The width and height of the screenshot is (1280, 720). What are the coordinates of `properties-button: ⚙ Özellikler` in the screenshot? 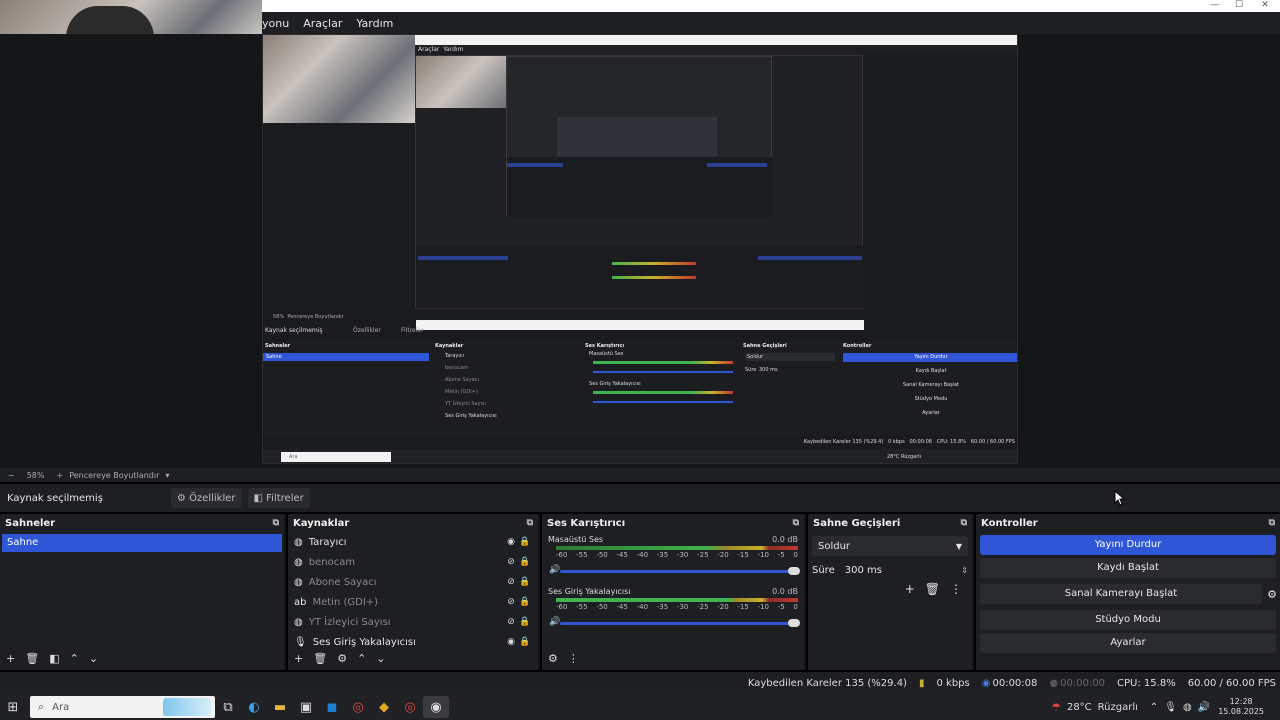 It's located at (206, 498).